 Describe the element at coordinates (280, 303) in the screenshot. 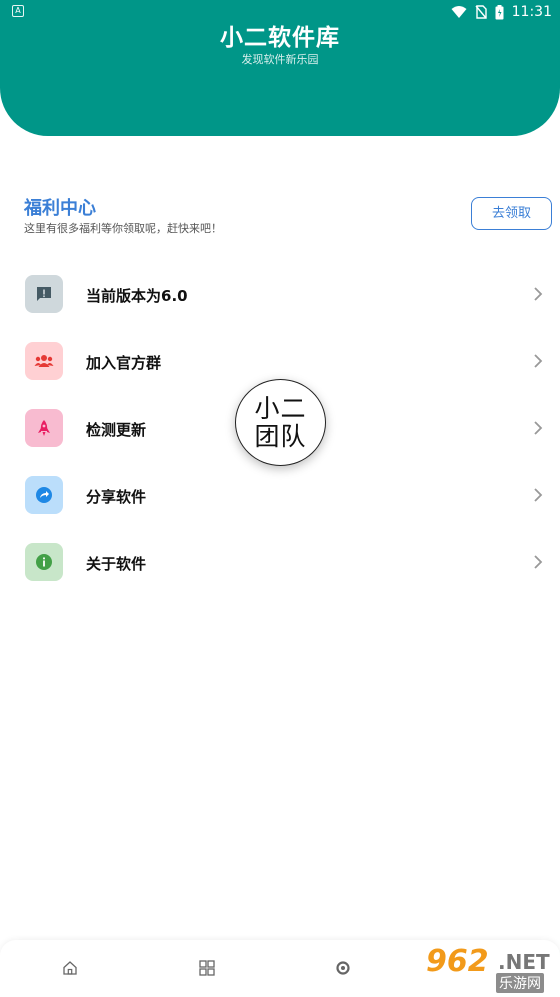

I see `menu-item-version: 当前版本为6.0` at that location.